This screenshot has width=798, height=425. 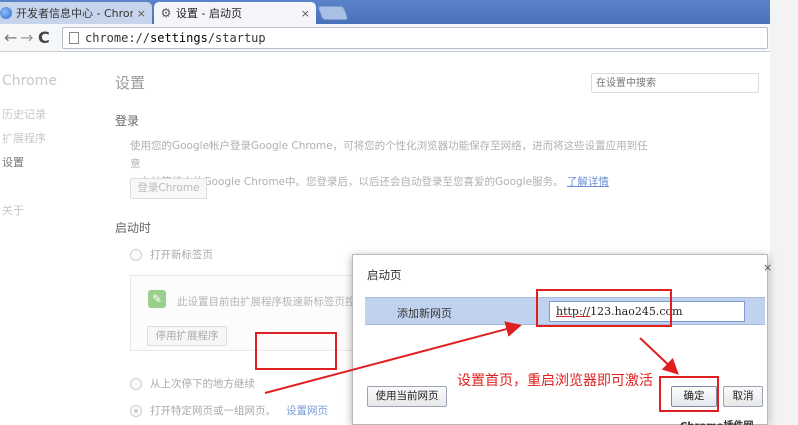 I want to click on use-current-pages-button: 使用当前网页, so click(x=407, y=396).